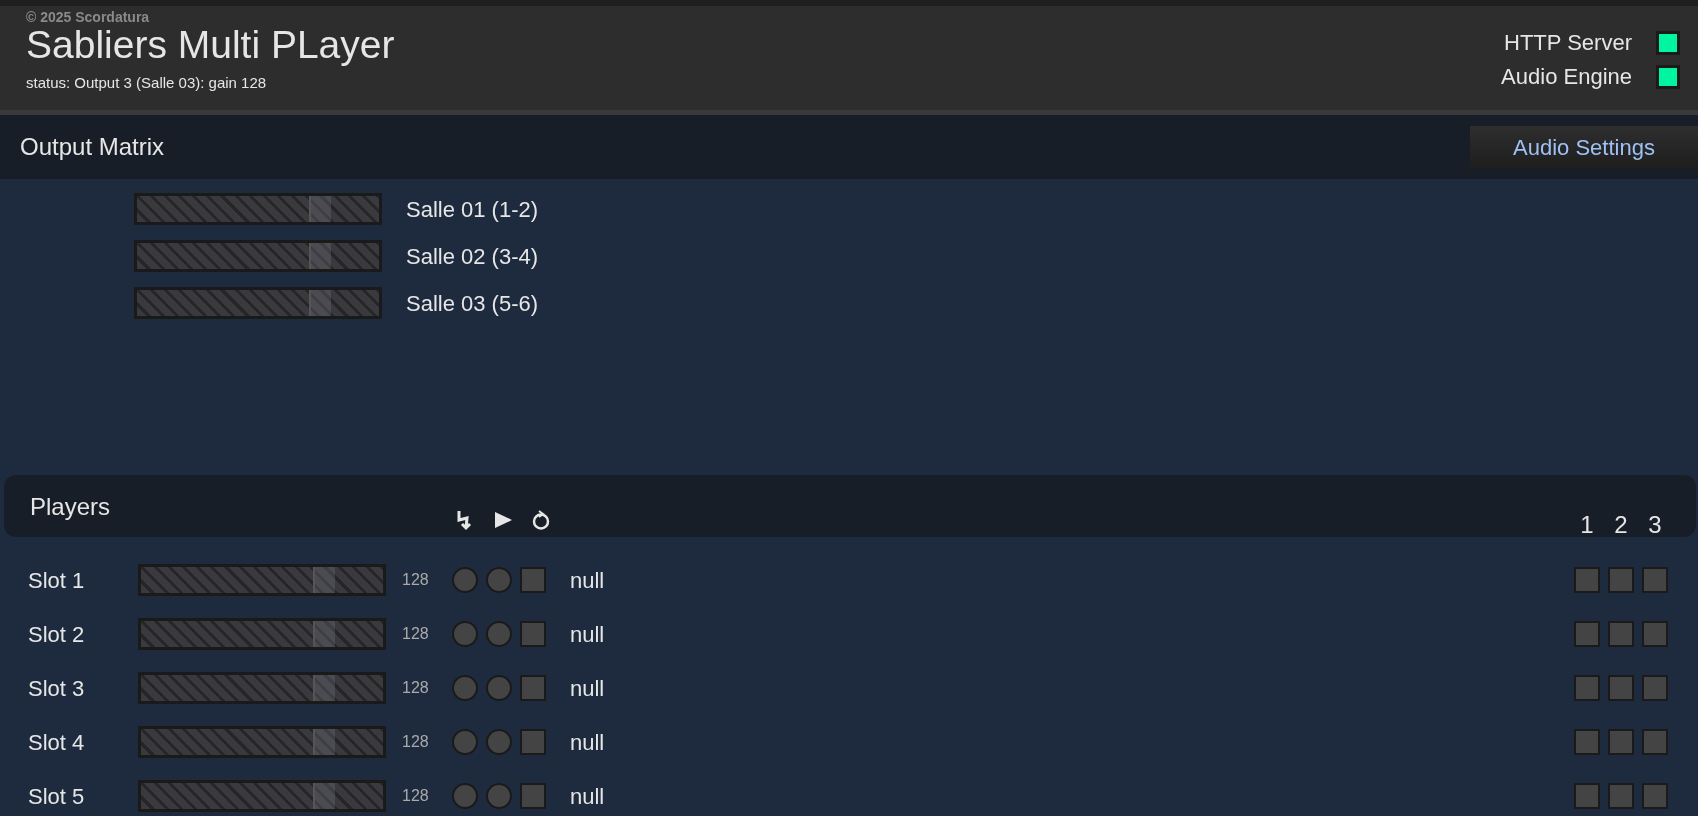 The image size is (1698, 816). Describe the element at coordinates (503, 520) in the screenshot. I see `play-icon` at that location.